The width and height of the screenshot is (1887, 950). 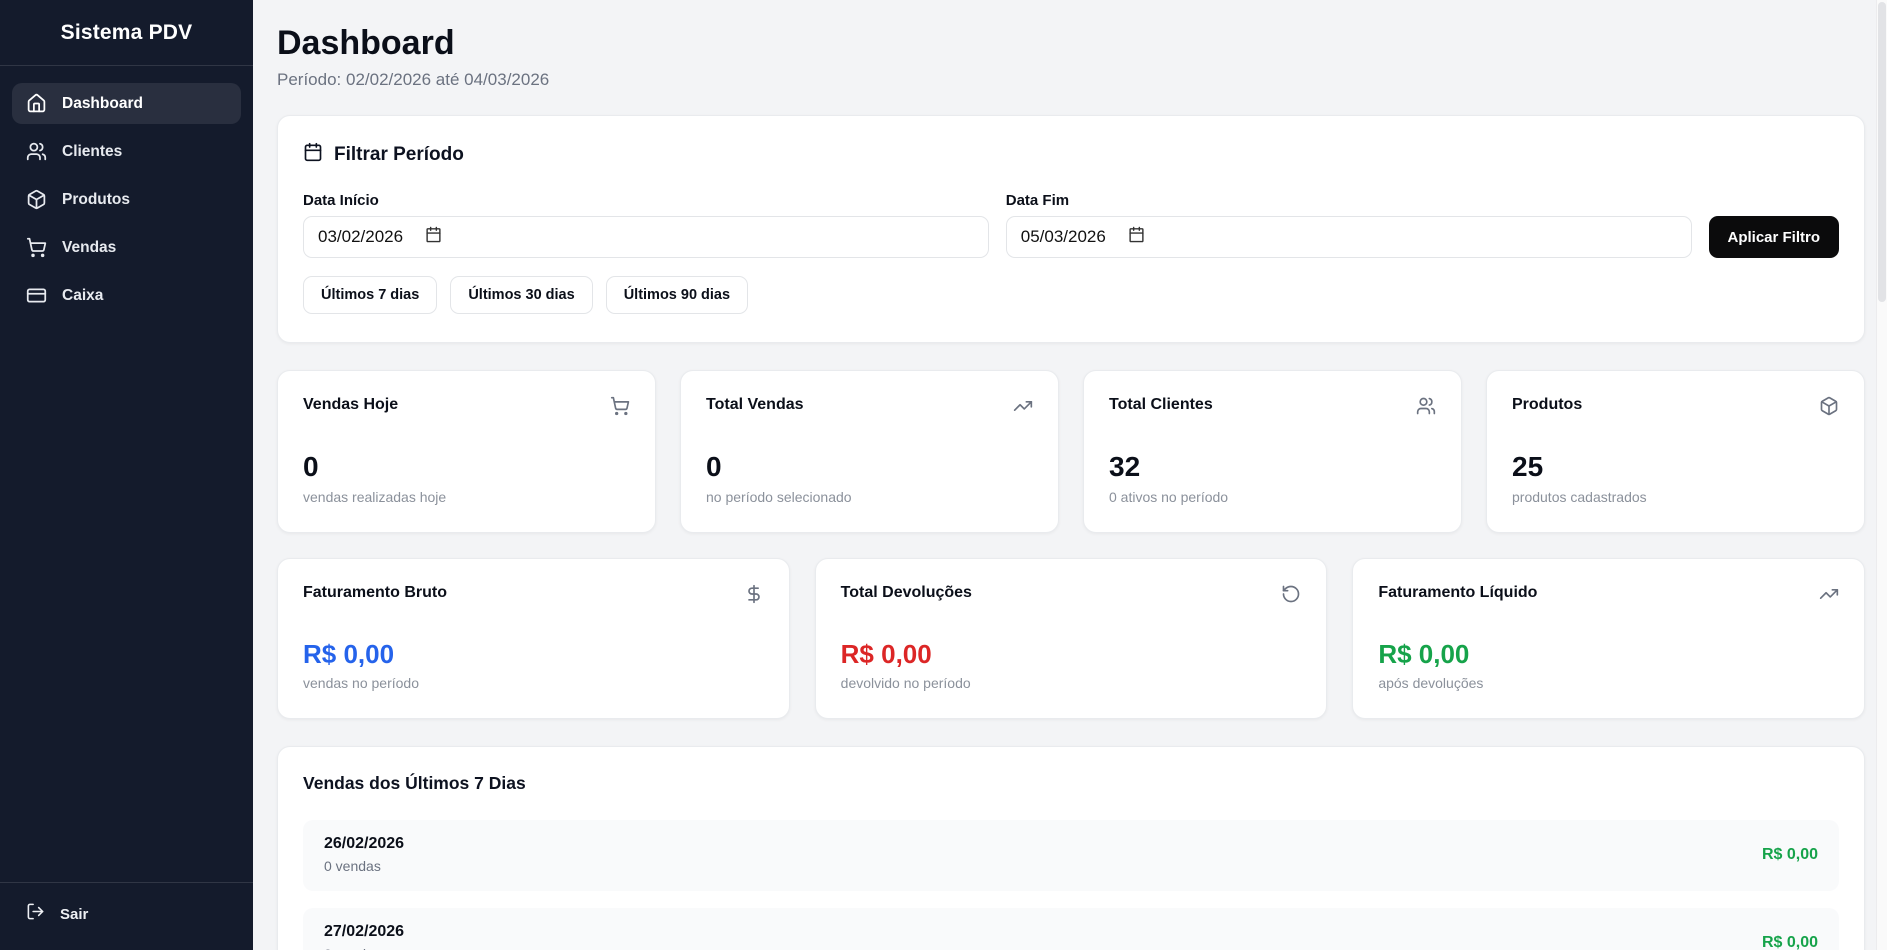 I want to click on end-date-field-group: Data Fim 05/03/2026, so click(x=1348, y=225).